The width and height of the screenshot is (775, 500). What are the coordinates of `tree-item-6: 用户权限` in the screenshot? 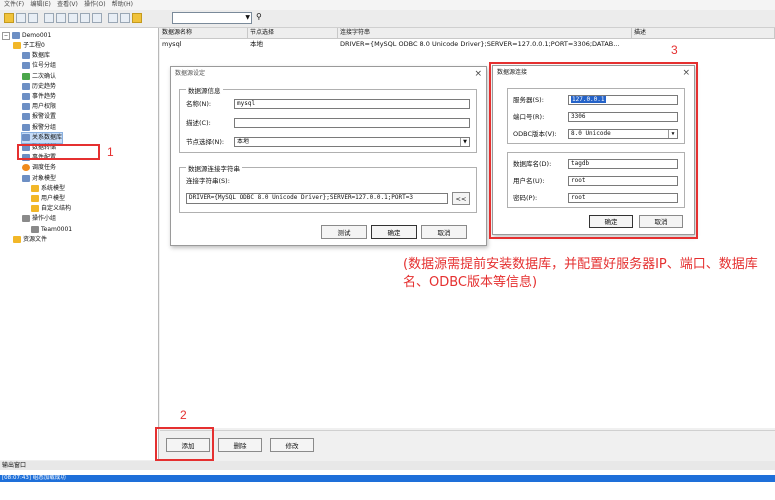 It's located at (39, 107).